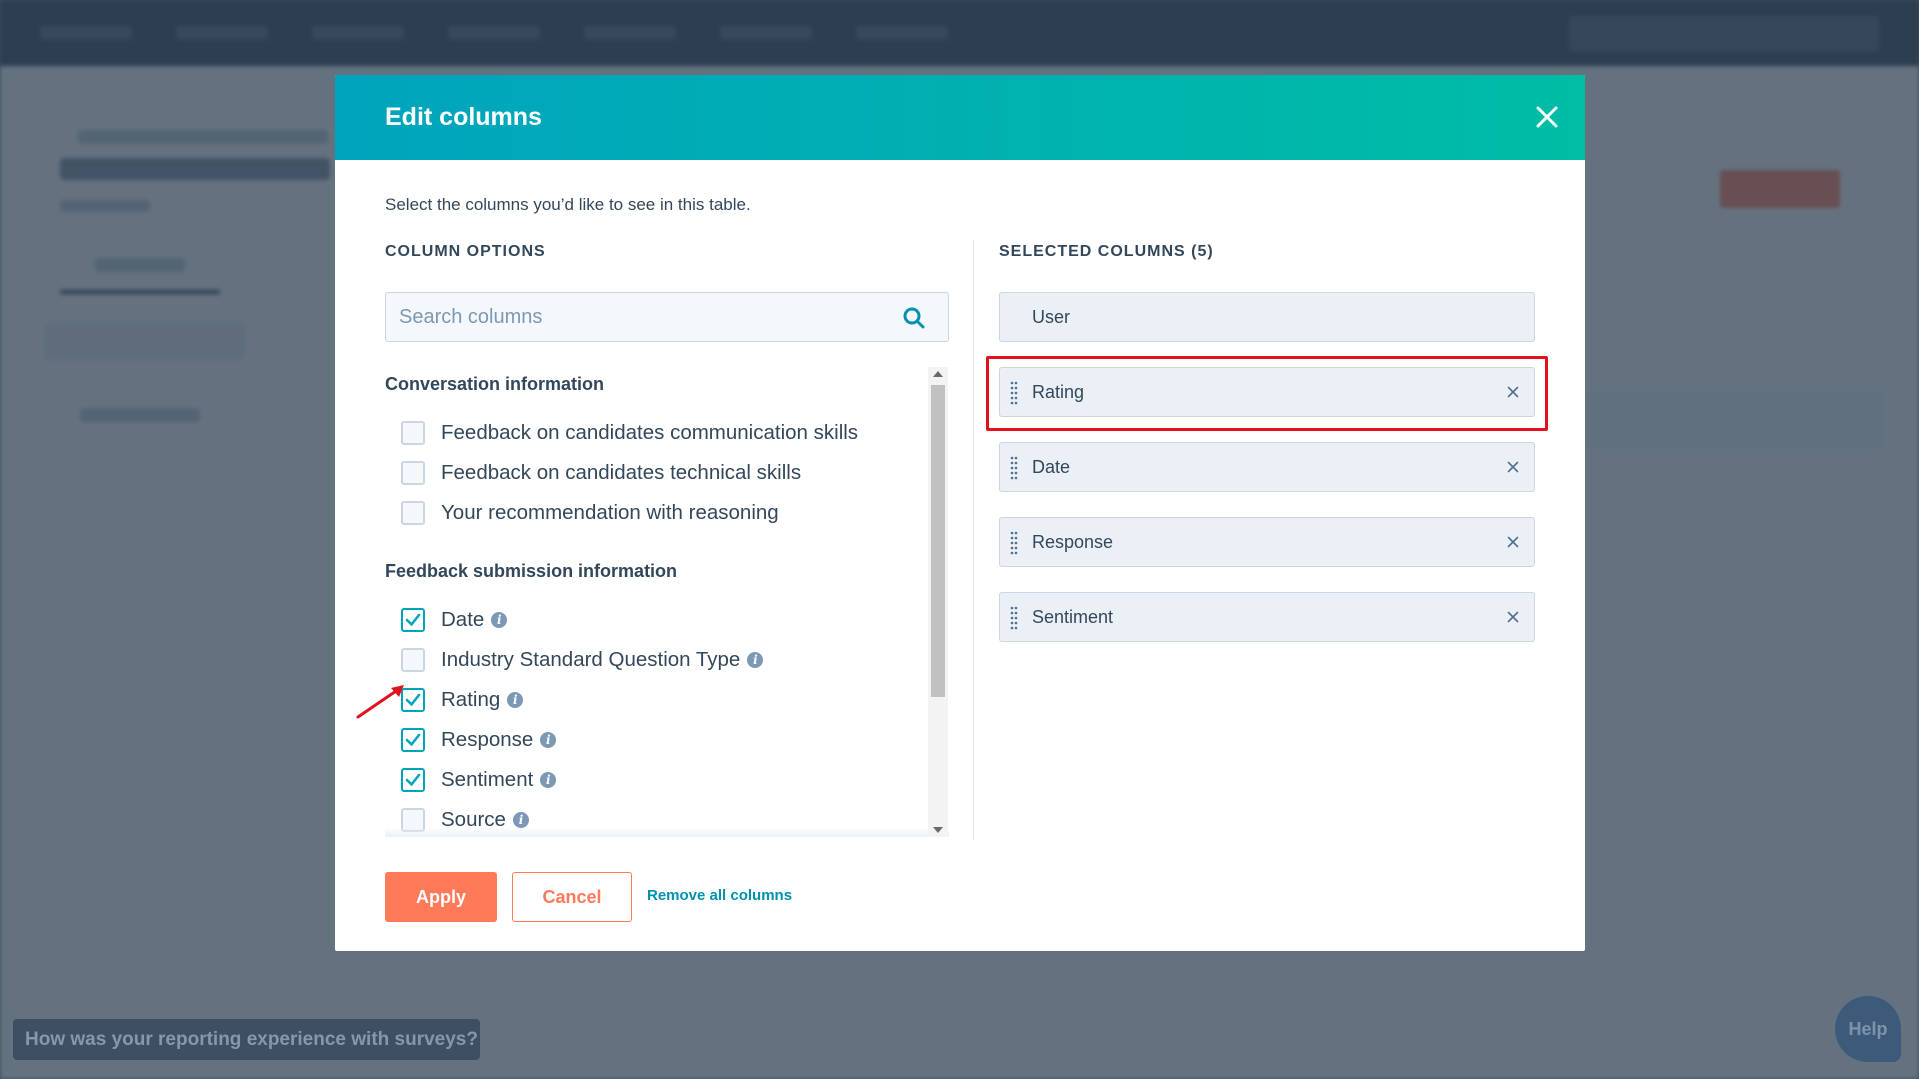 The image size is (1919, 1079). I want to click on column-options-heading: COLUMN OPTIONS, so click(465, 251).